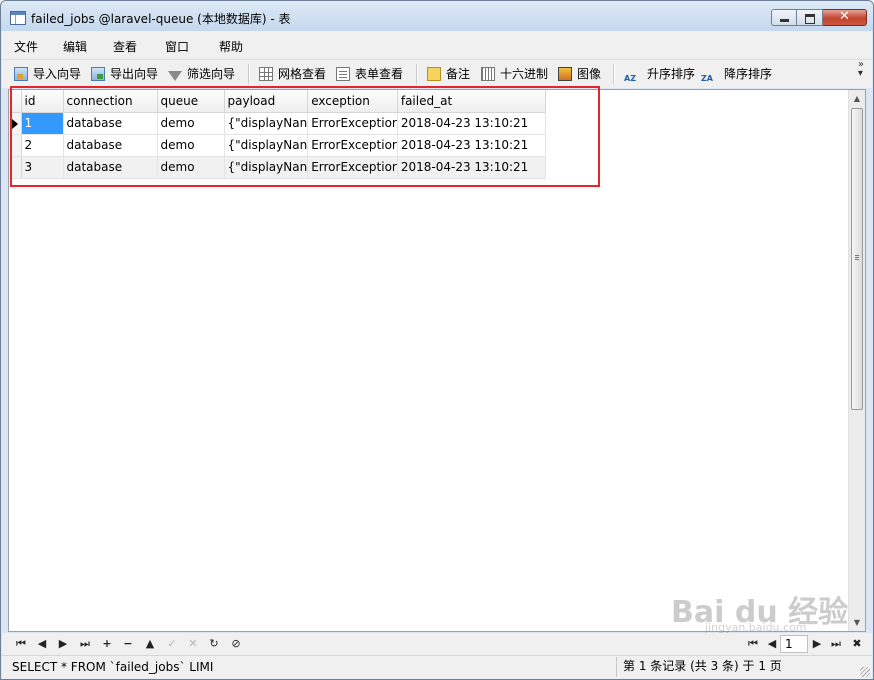 This screenshot has width=874, height=680. What do you see at coordinates (134, 74) in the screenshot?
I see `export-label: 导出向导` at bounding box center [134, 74].